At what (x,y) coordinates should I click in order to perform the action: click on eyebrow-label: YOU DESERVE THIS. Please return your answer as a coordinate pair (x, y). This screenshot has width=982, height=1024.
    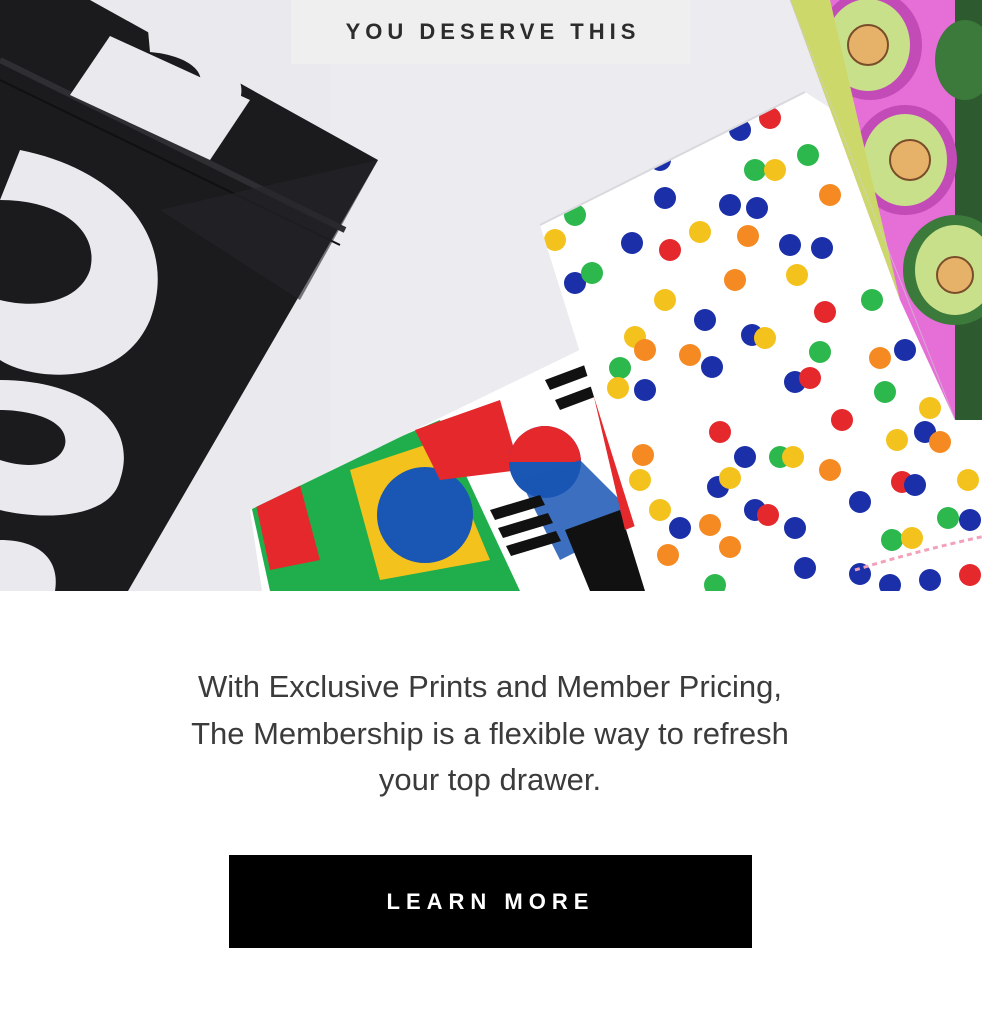
    Looking at the image, I should click on (490, 32).